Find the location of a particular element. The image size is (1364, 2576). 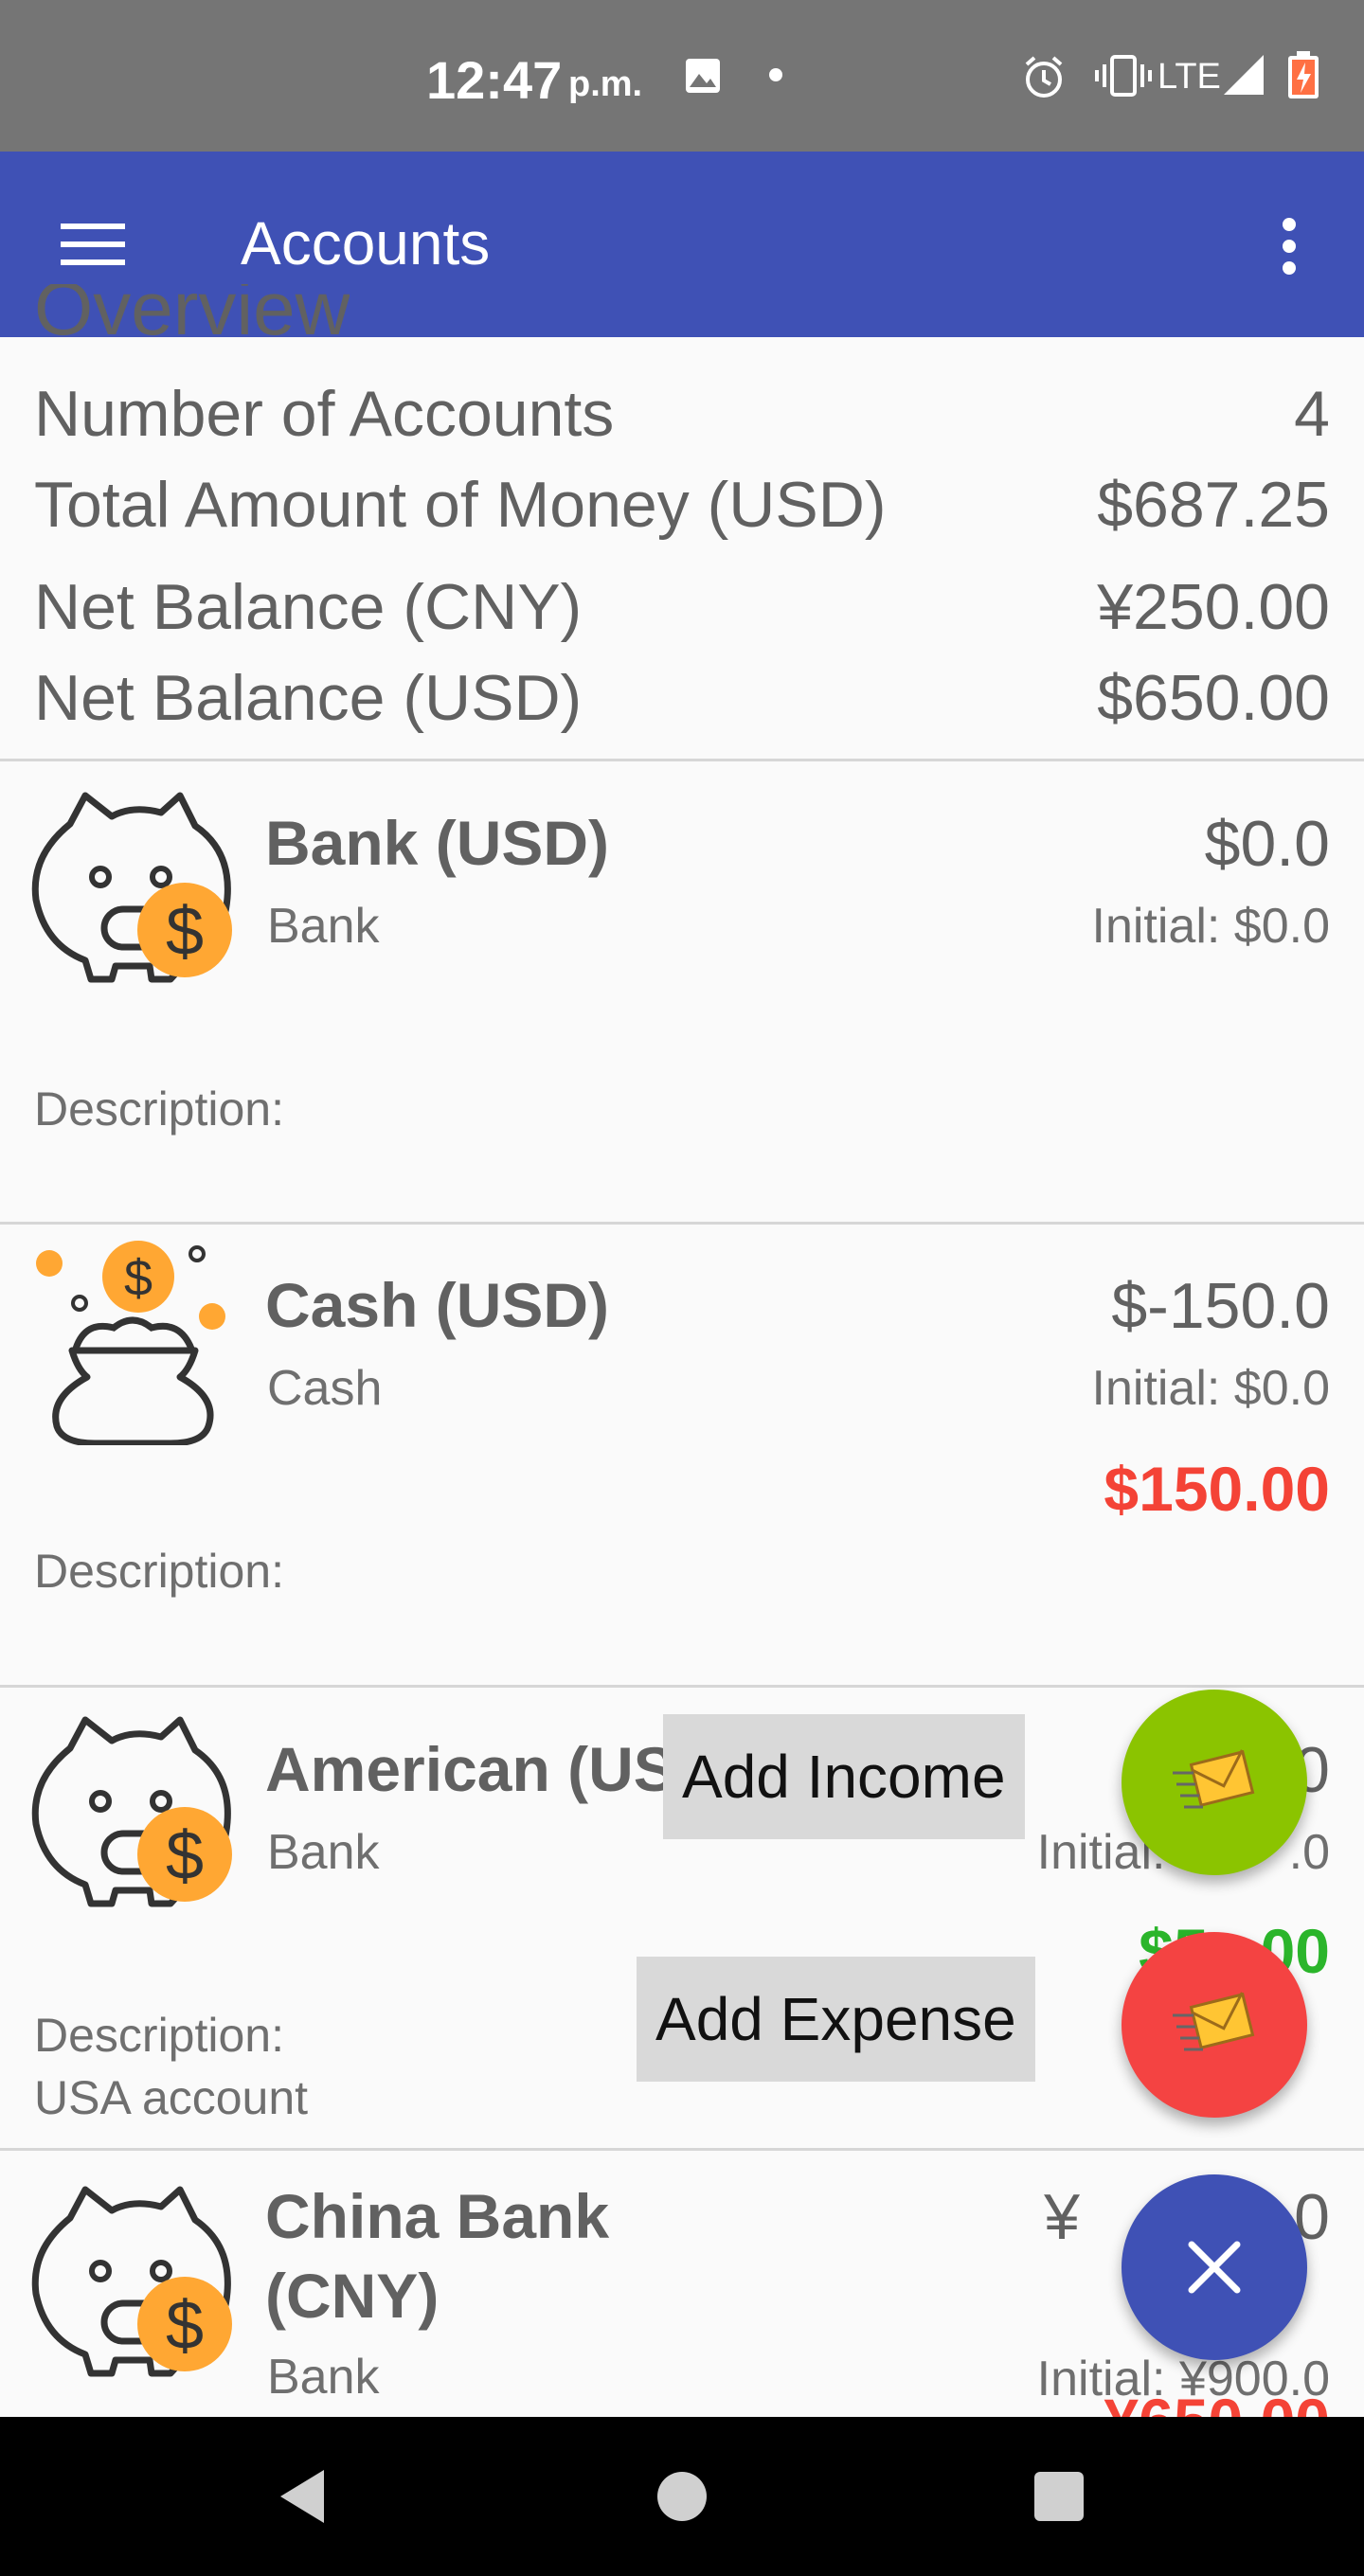

overview-label: Number of Accounts is located at coordinates (324, 414).